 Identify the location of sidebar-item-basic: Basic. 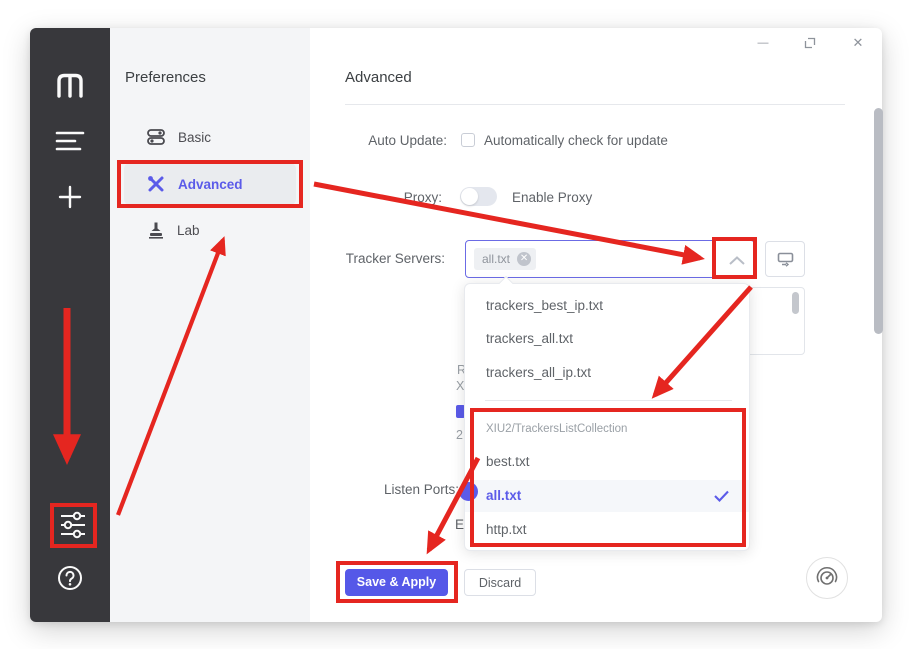
(179, 137).